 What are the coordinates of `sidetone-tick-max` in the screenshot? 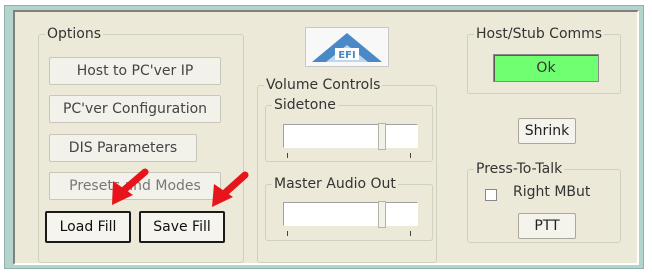 It's located at (410, 155).